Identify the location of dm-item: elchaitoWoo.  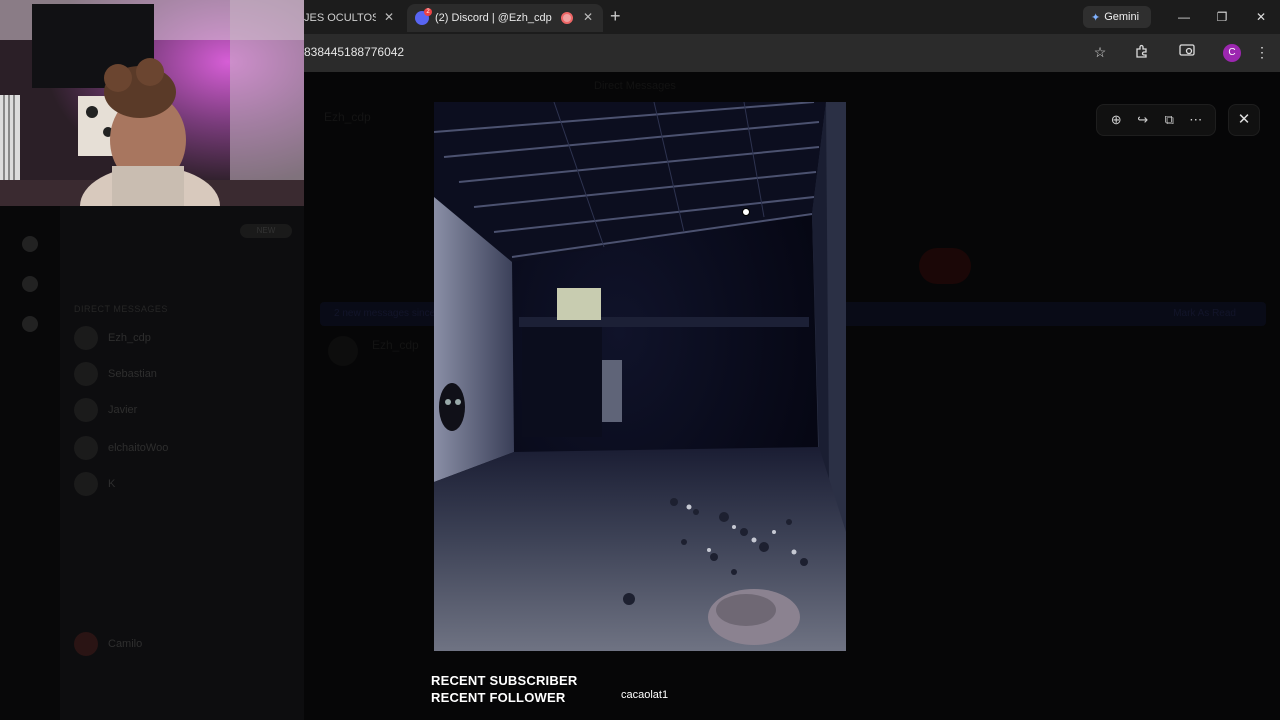
(121, 448).